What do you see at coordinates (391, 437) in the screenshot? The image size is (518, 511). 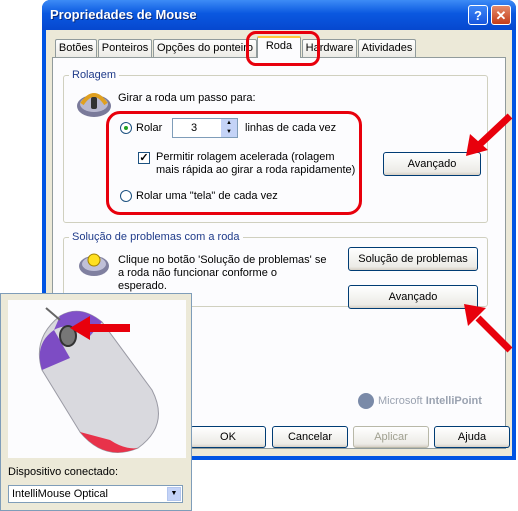 I see `apply-button: Aplicar` at bounding box center [391, 437].